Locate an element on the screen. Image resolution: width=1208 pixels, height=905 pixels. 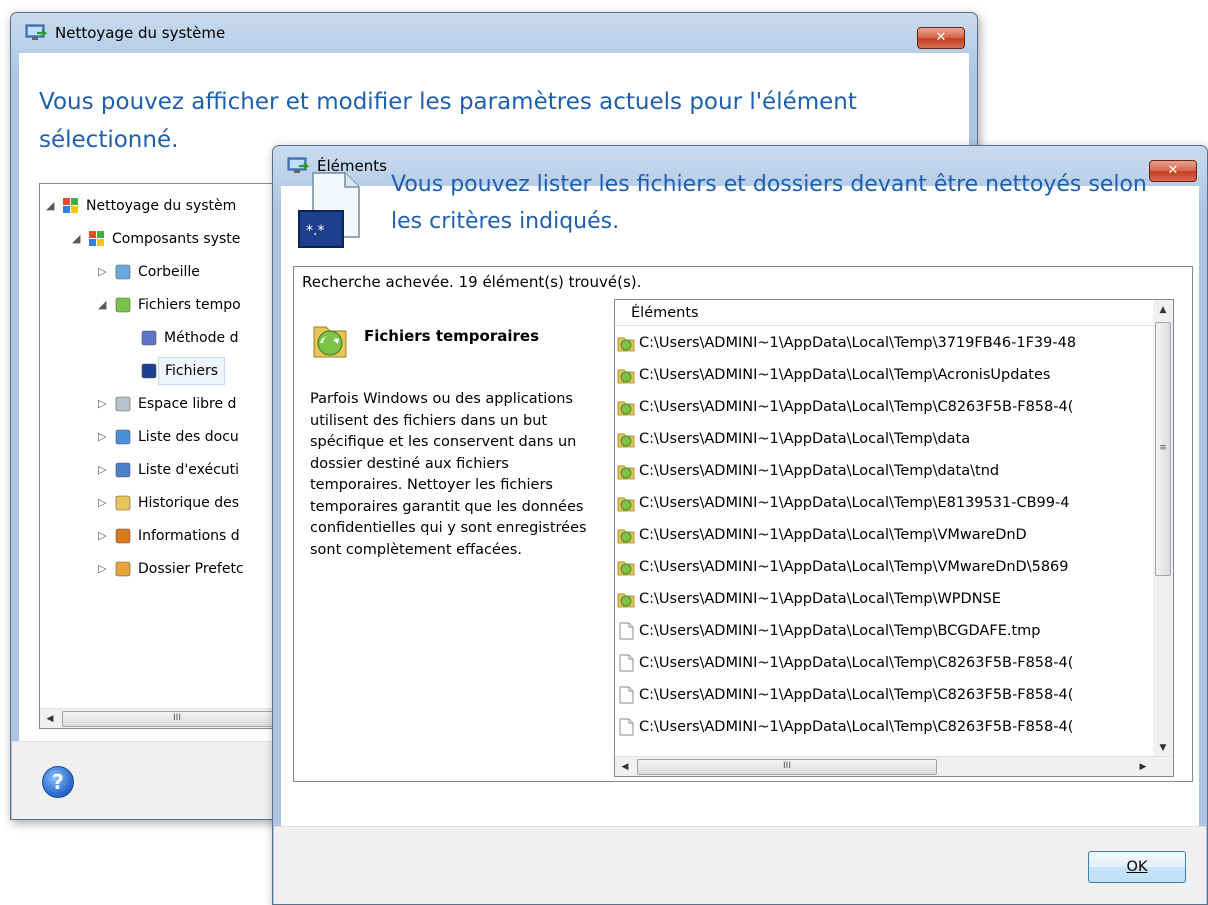
app-icon is located at coordinates (36, 32).